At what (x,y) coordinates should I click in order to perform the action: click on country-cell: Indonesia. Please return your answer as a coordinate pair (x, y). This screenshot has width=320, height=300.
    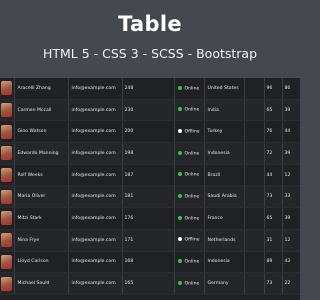
    Looking at the image, I should click on (224, 153).